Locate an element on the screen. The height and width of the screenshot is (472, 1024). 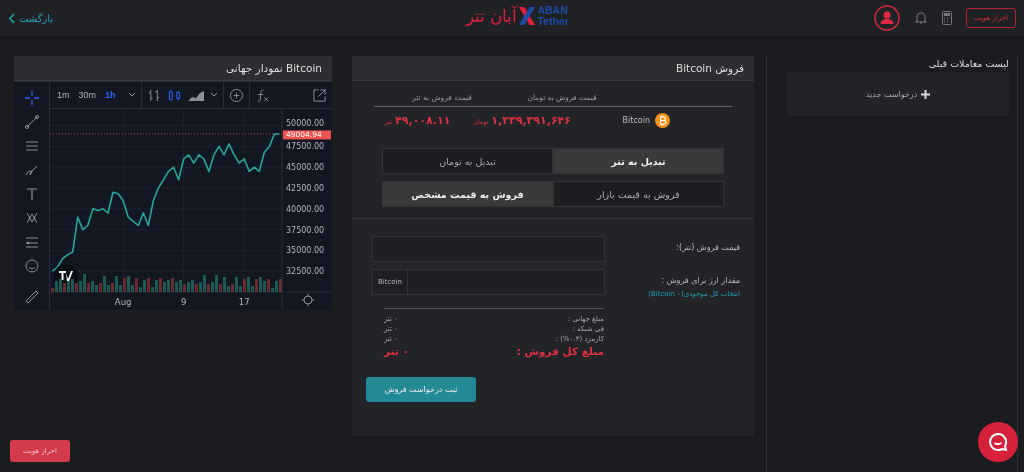
axis-tick-label: 45000.00 is located at coordinates (305, 168).